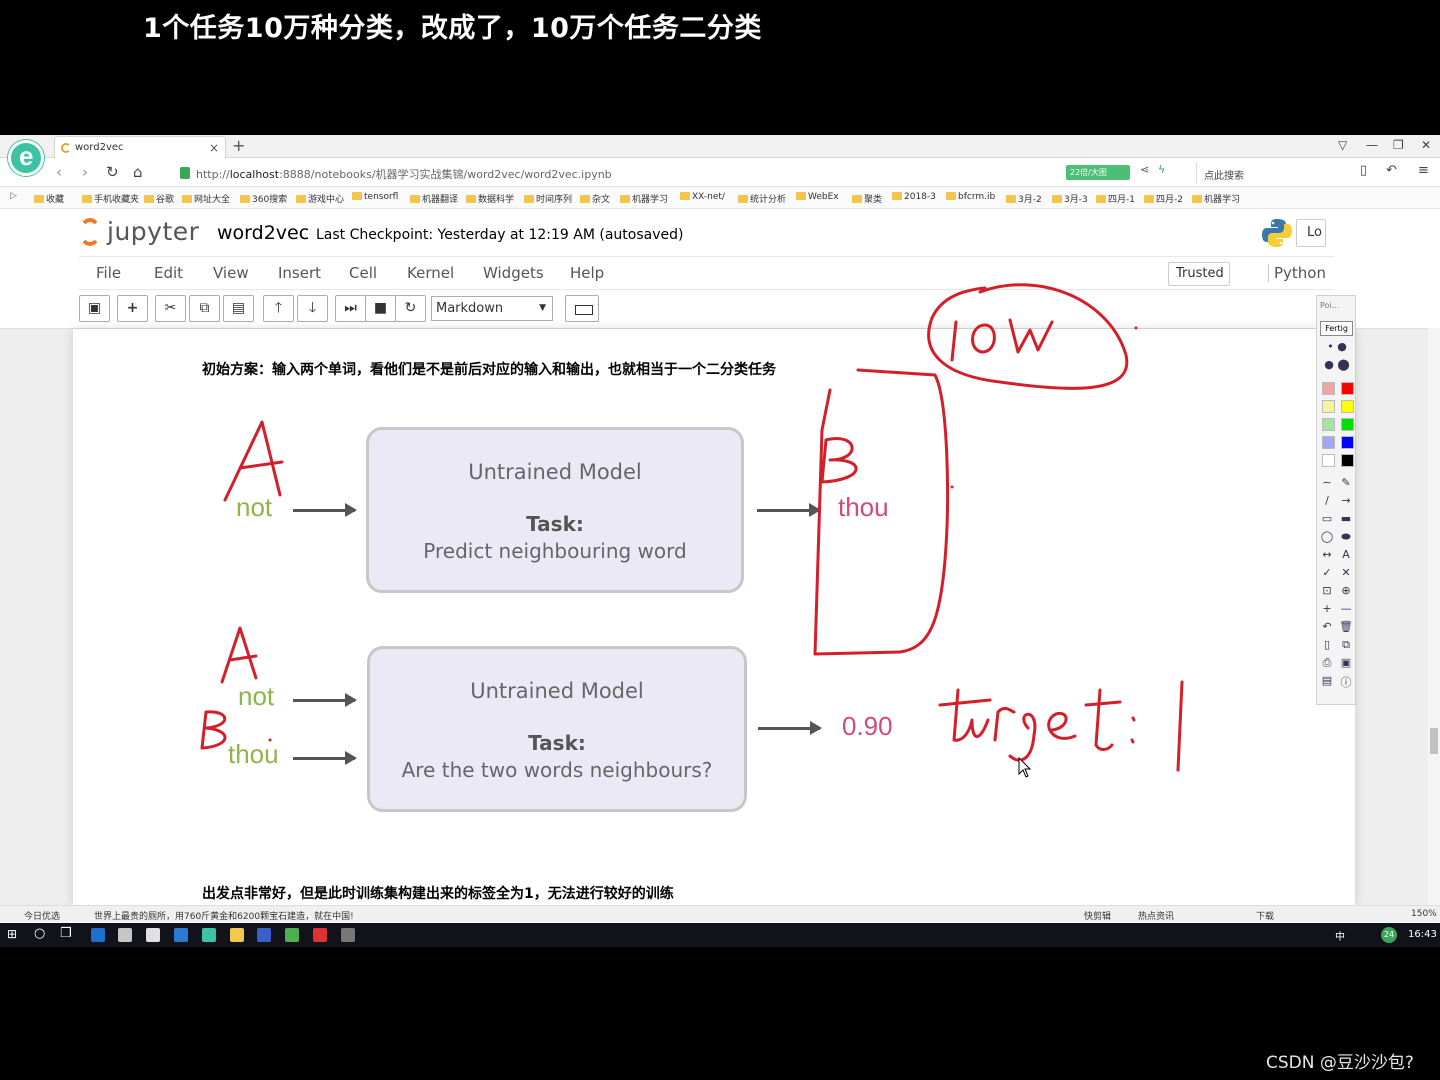  Describe the element at coordinates (42, 915) in the screenshot. I see `today-picks-link: 今日优选` at that location.